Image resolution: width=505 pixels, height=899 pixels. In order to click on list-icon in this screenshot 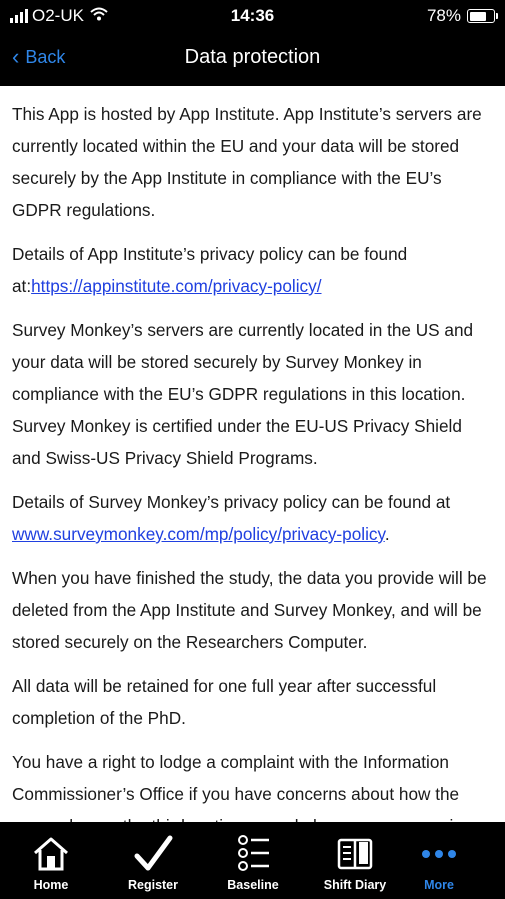, I will do `click(253, 854)`.